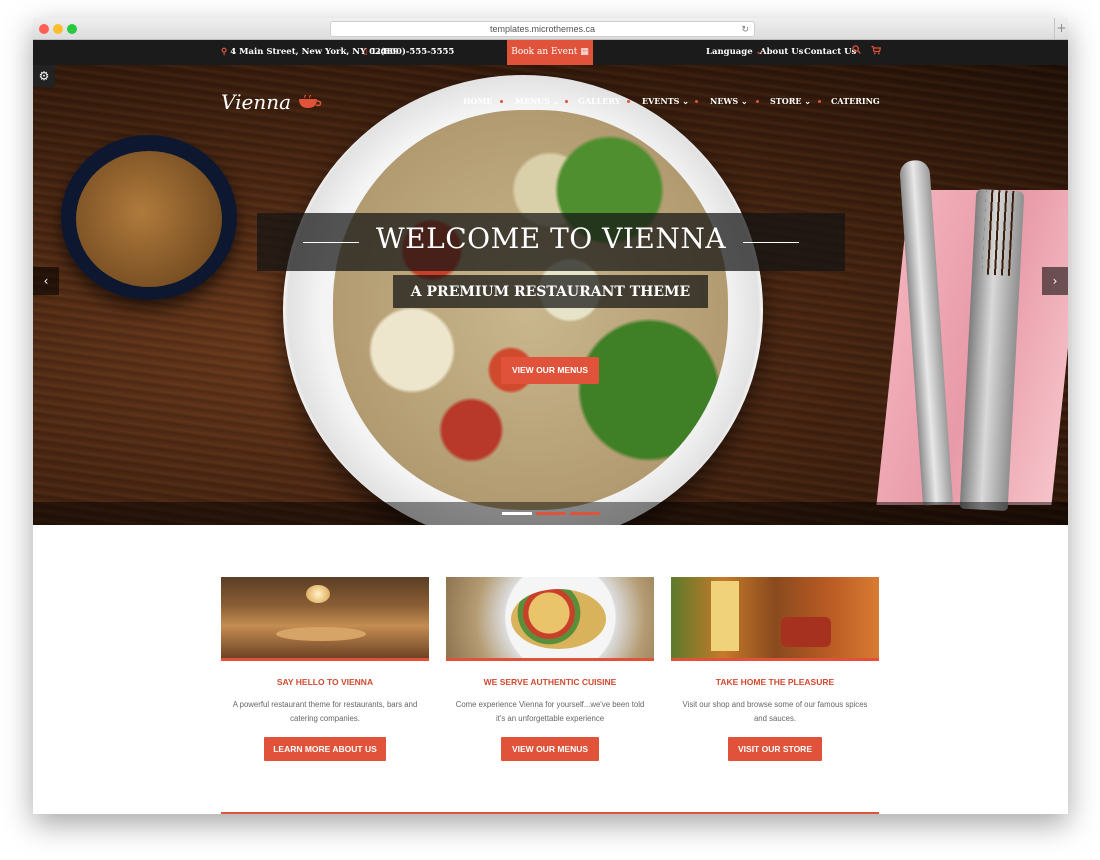  I want to click on nav-item-menus: MENUS ⌄, so click(537, 101).